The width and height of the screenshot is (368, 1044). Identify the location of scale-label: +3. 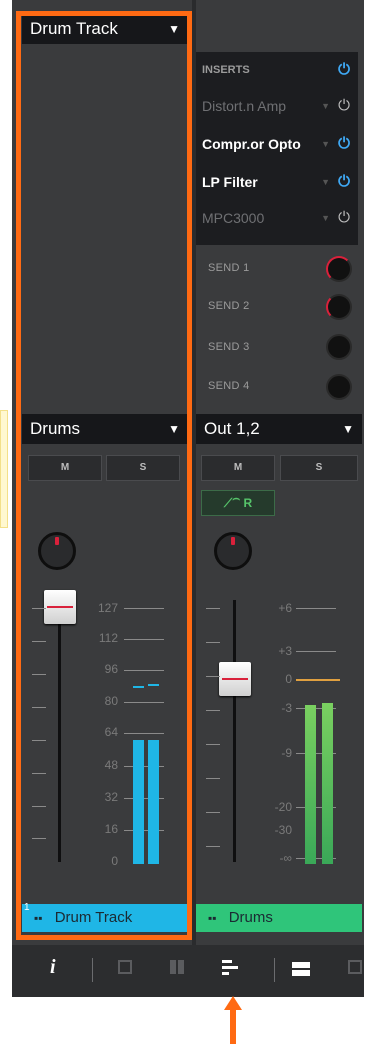
(285, 651).